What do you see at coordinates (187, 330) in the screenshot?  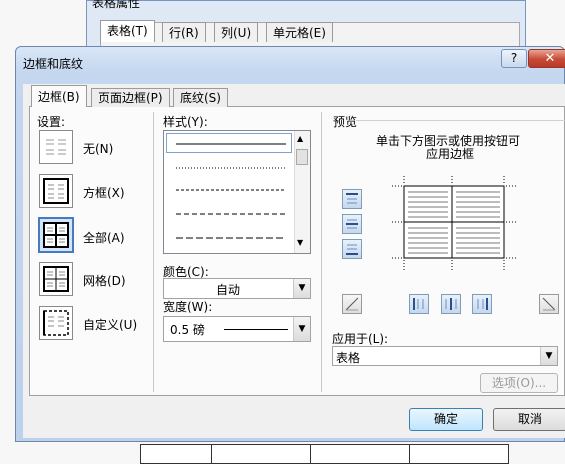 I see `width-value: 0.5 磅` at bounding box center [187, 330].